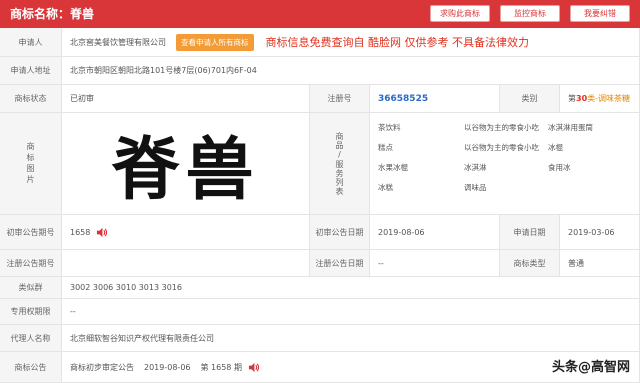  I want to click on reg-date-label: 注册公告日期, so click(340, 263).